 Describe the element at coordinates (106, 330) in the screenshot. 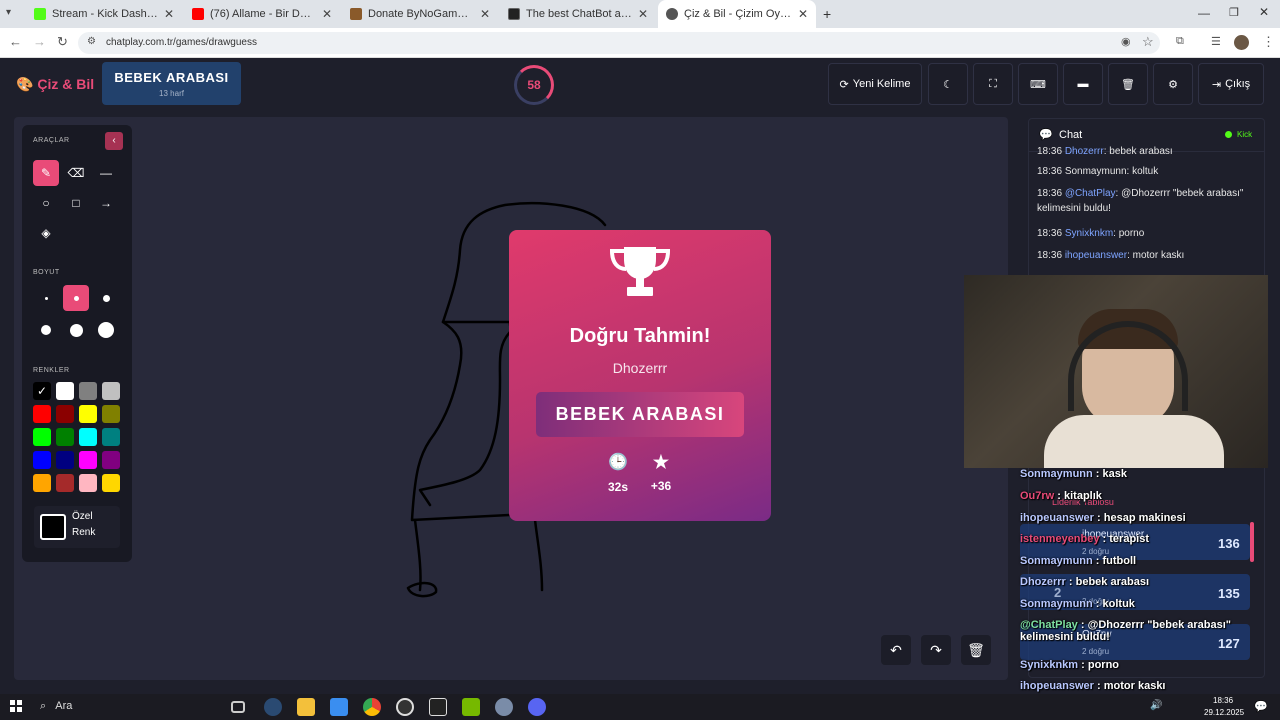

I see `size-6-button` at that location.